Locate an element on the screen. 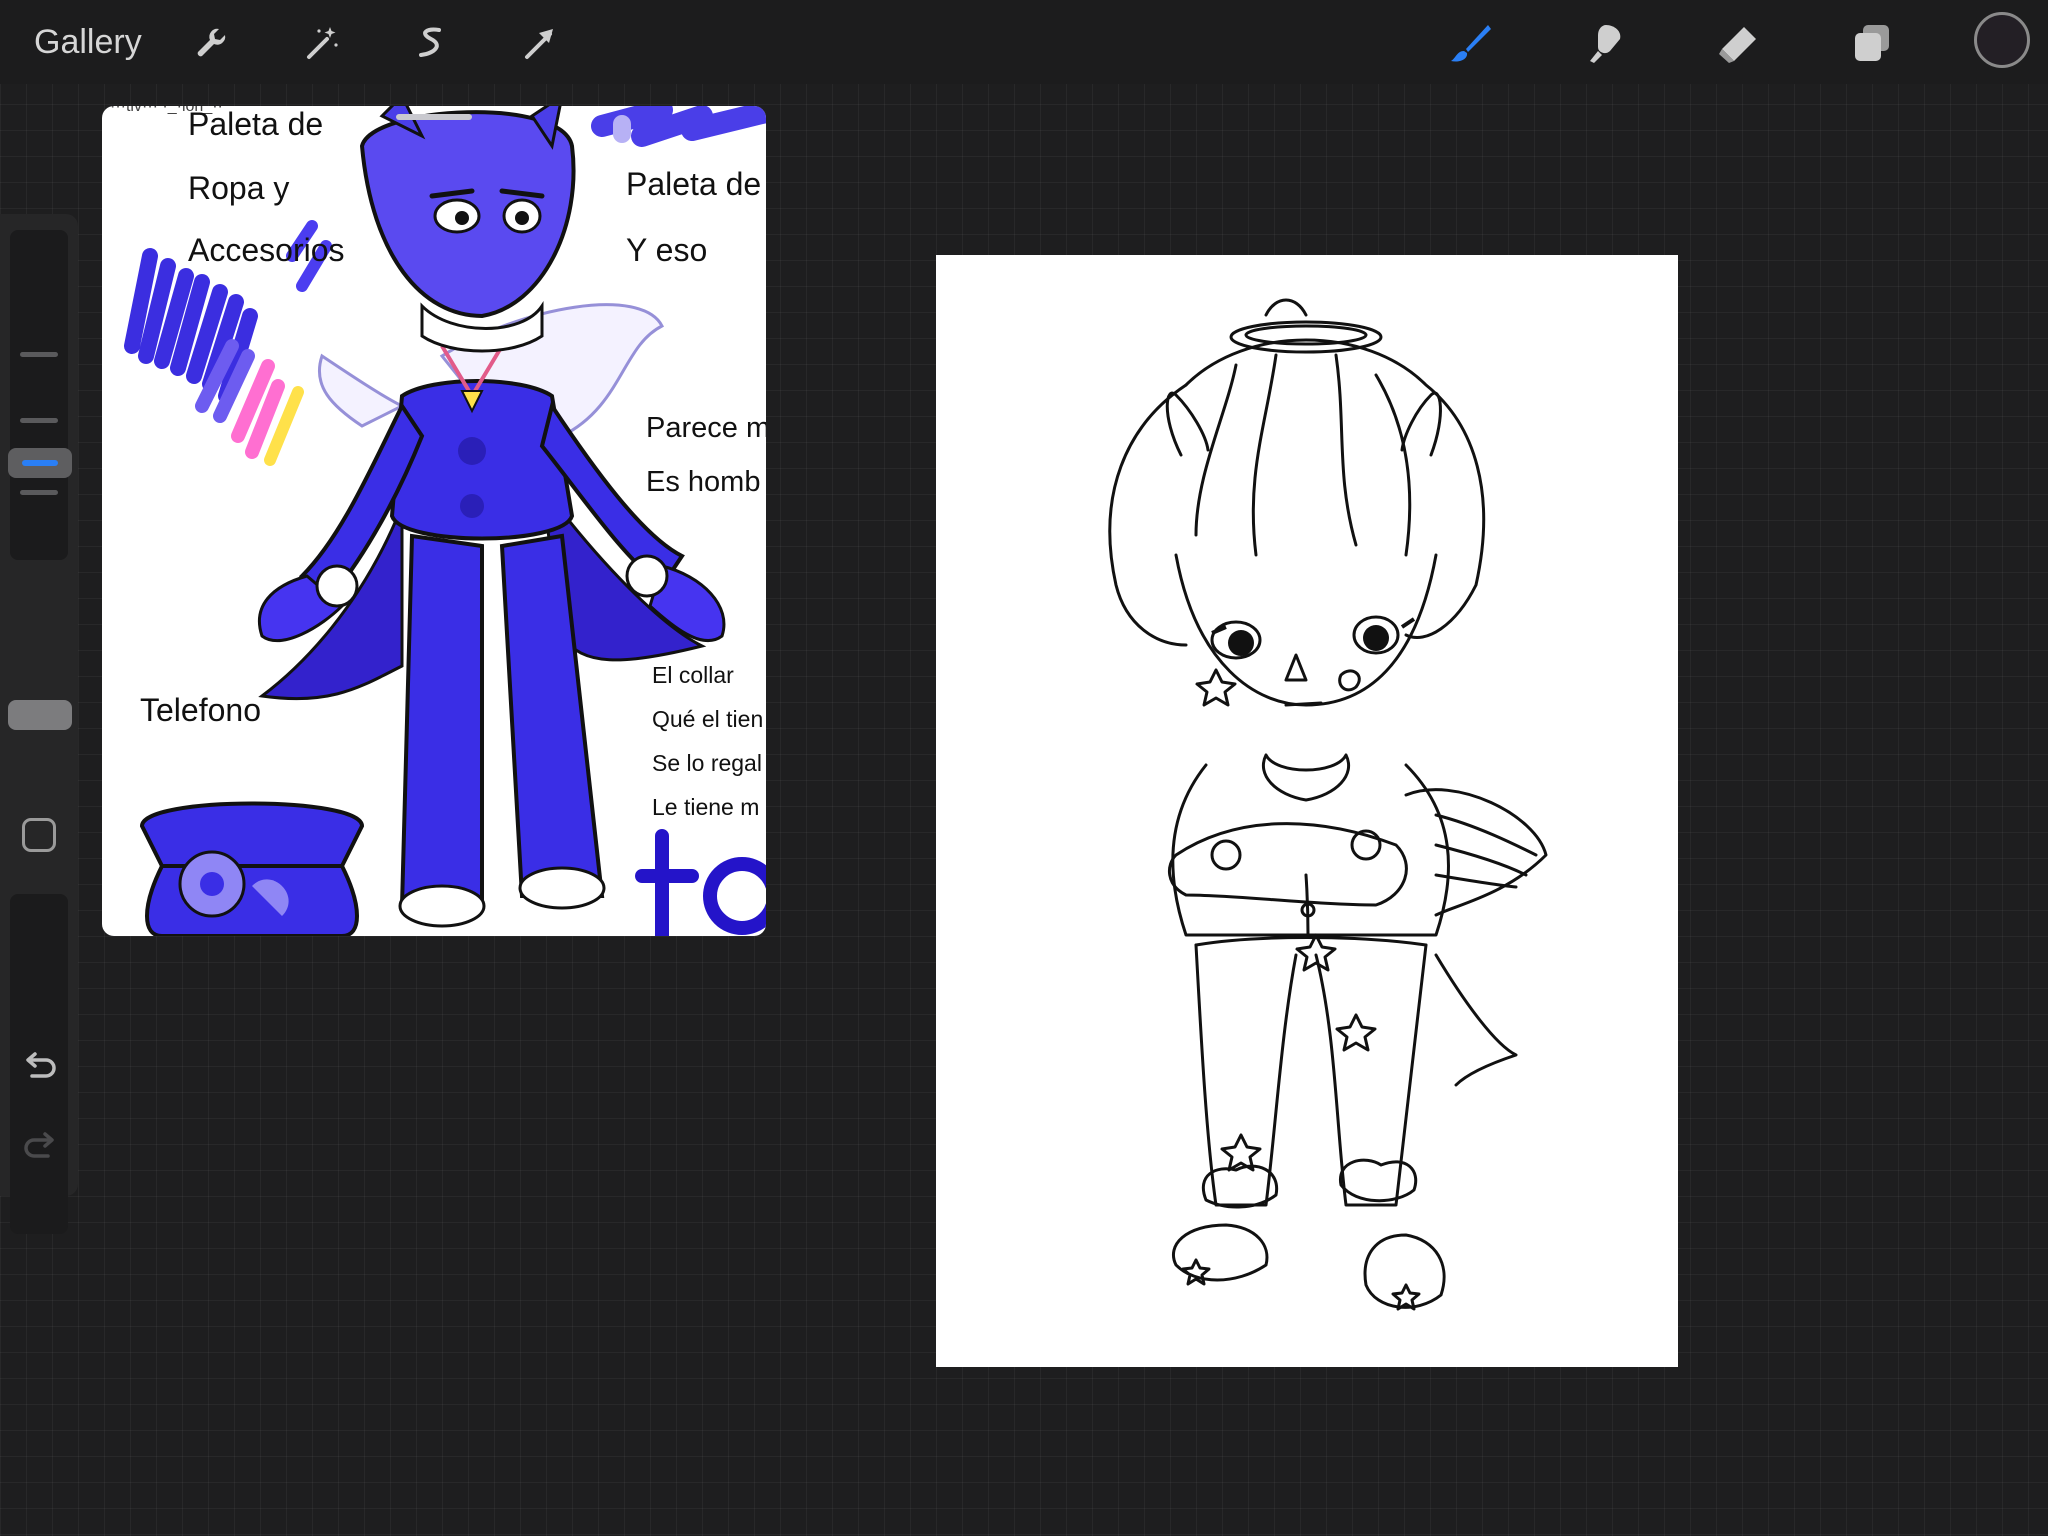 The width and height of the screenshot is (2048, 1536). actions-button is located at coordinates (211, 43).